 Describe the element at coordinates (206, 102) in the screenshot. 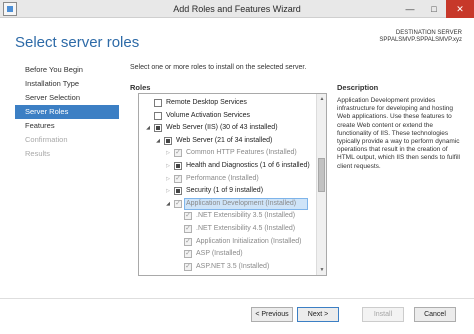

I see `role-label: Remote Desktop Services` at that location.